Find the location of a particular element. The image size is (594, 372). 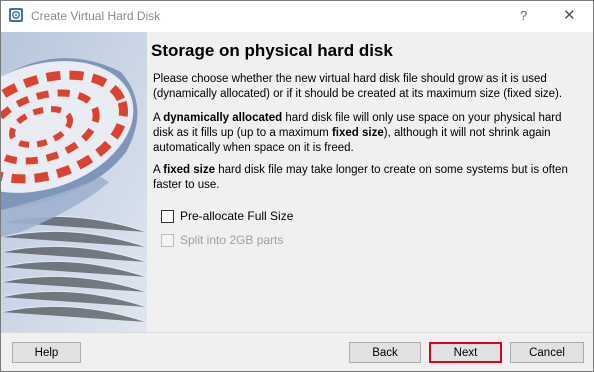

next-button: Next is located at coordinates (465, 352).